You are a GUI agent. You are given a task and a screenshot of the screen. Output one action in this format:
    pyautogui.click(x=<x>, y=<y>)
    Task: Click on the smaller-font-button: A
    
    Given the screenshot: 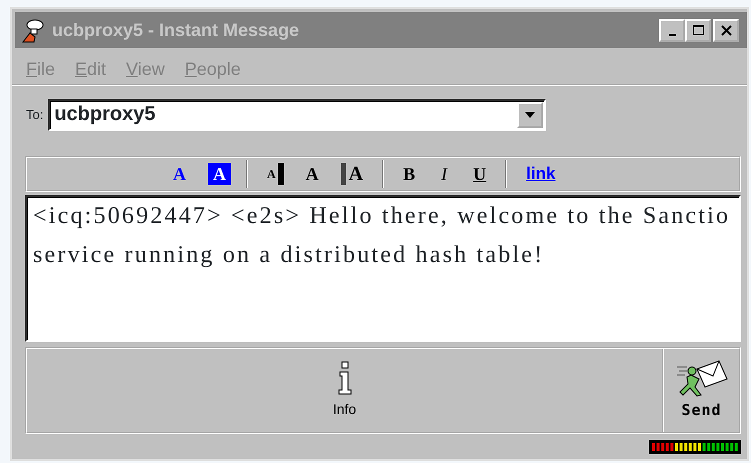 What is the action you would take?
    pyautogui.click(x=273, y=174)
    